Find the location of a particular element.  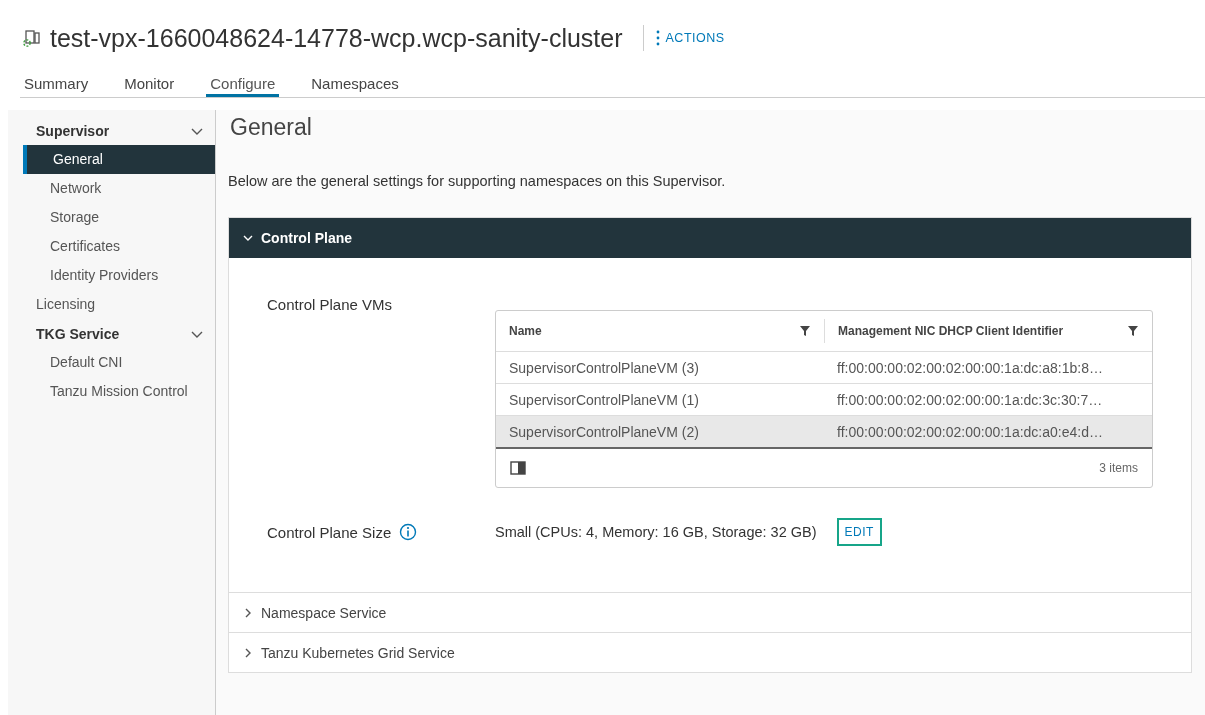

sidebar-item: Certificates is located at coordinates (111, 246).